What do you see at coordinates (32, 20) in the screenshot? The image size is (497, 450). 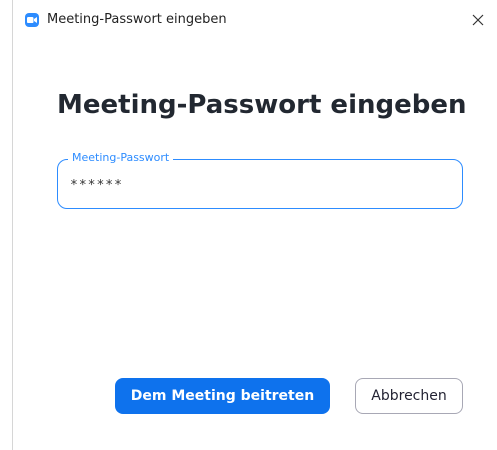 I see `zoom-camera-icon` at bounding box center [32, 20].